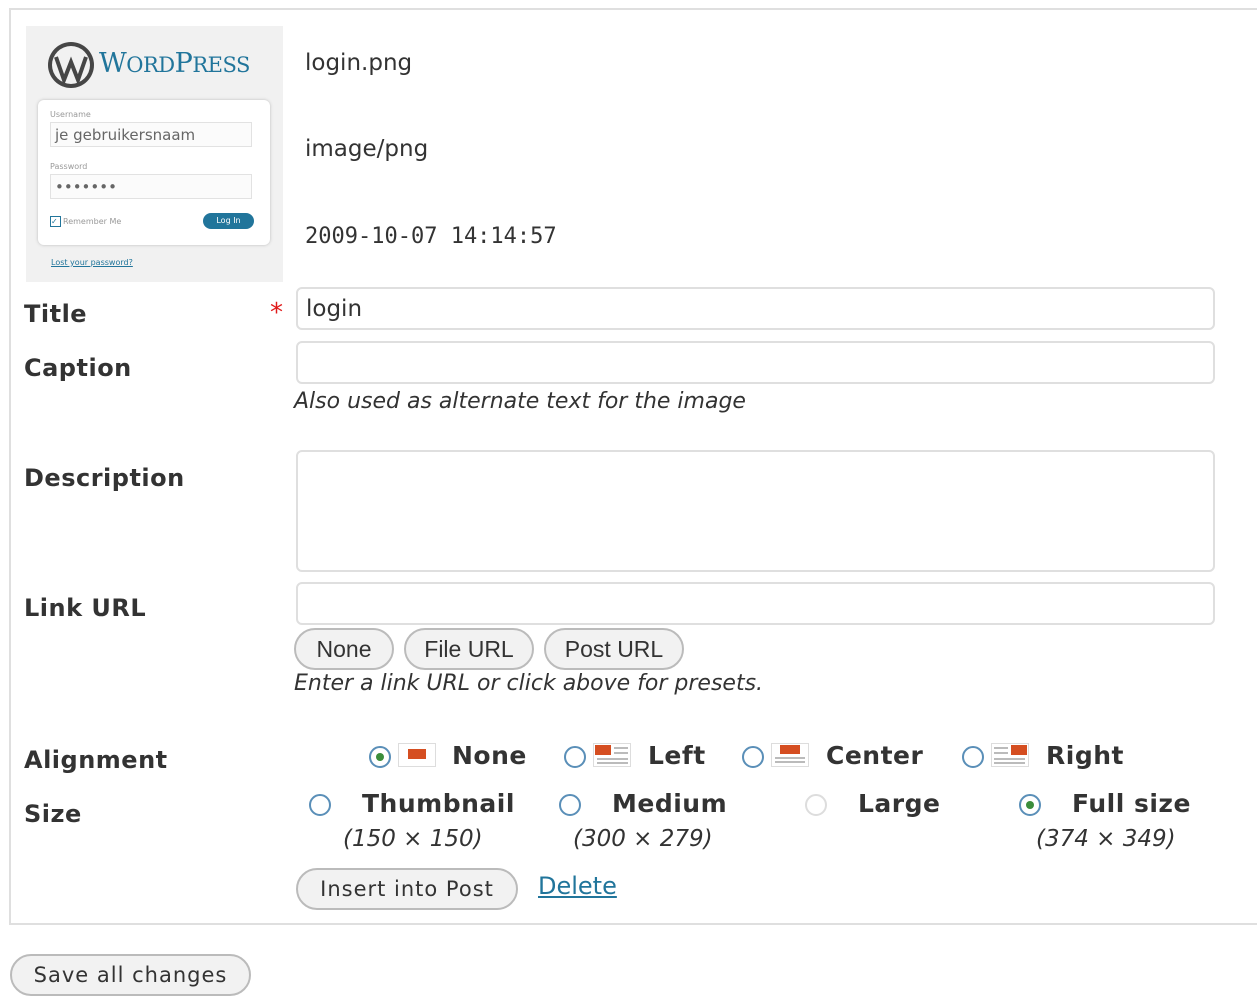 This screenshot has height=1003, width=1258. I want to click on align-center-radio, so click(753, 757).